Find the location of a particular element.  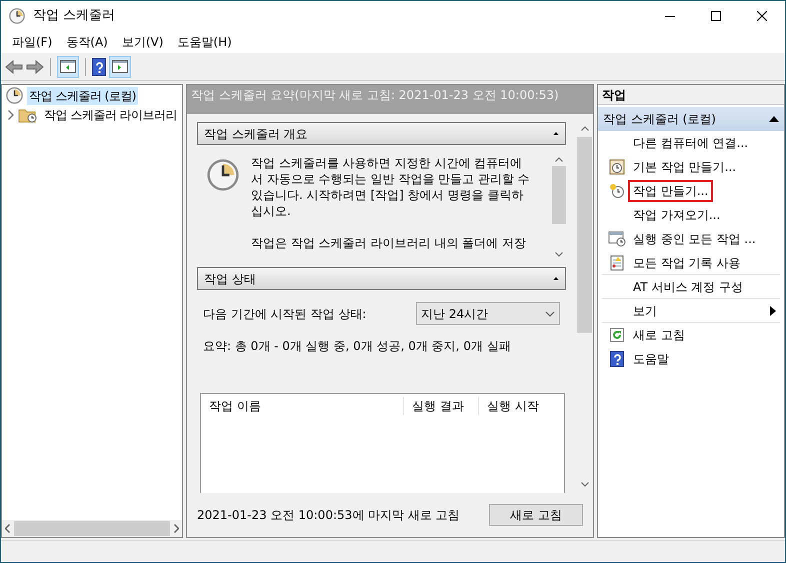

dropdown-chevron-icon is located at coordinates (550, 313).